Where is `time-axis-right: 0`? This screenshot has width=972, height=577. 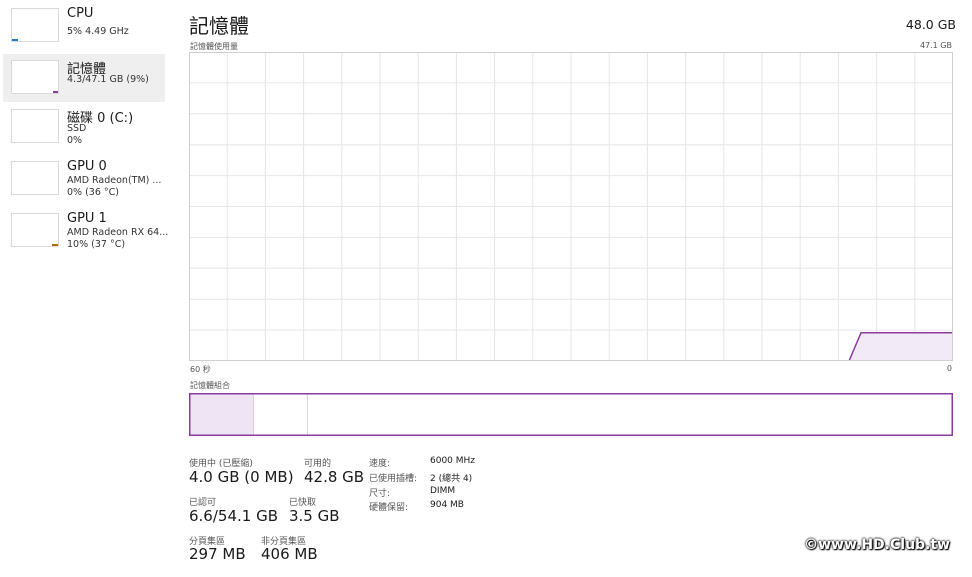 time-axis-right: 0 is located at coordinates (949, 368).